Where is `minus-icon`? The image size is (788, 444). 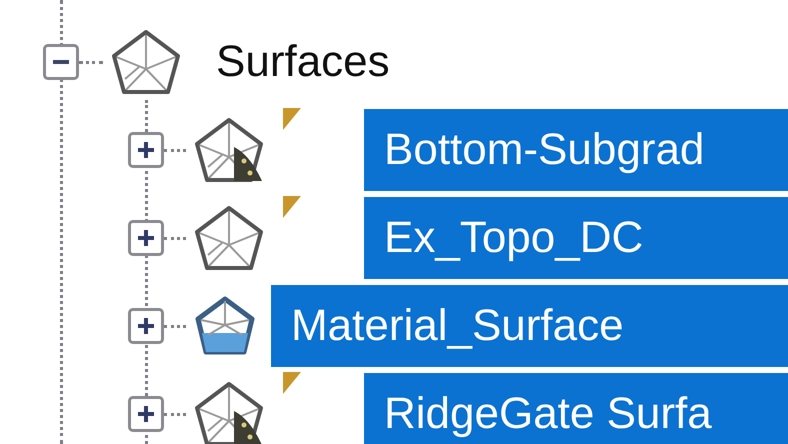
minus-icon is located at coordinates (61, 62).